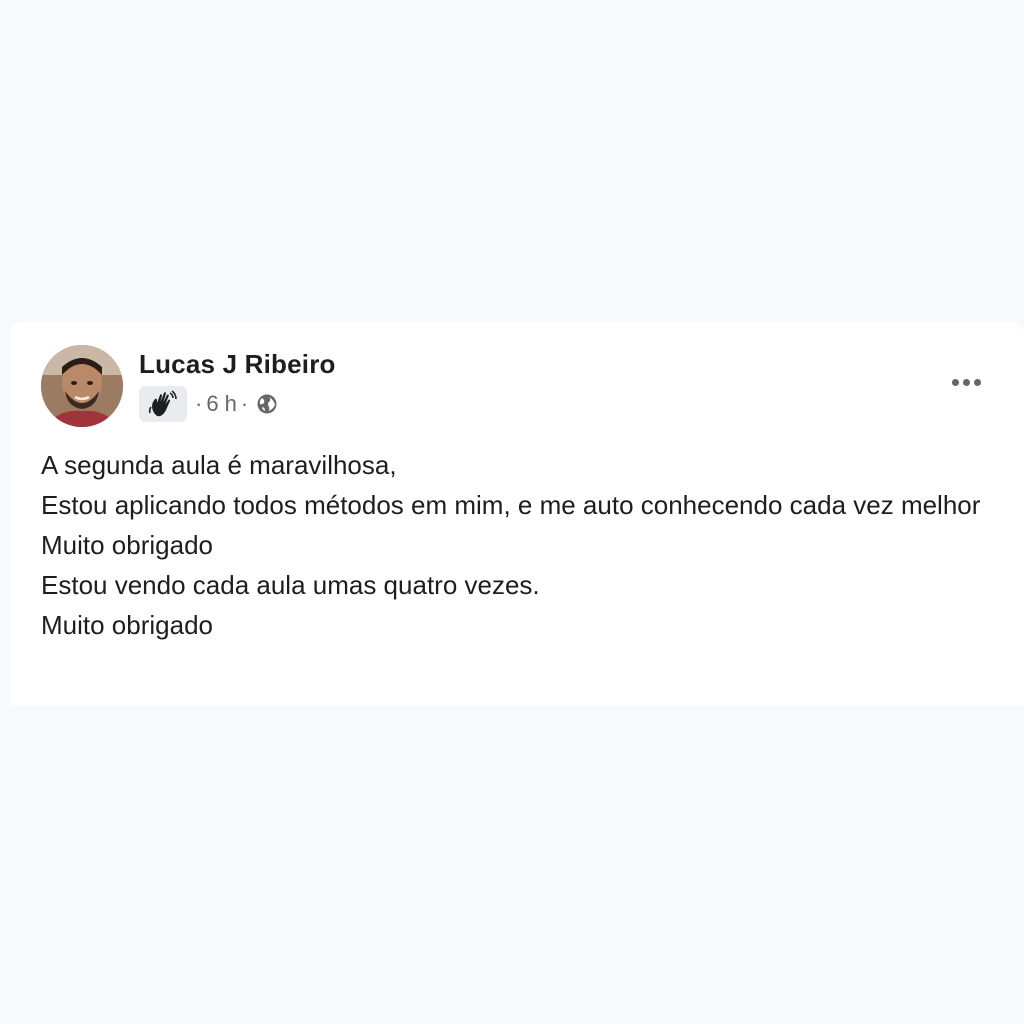  I want to click on post-meta: · 6 h ·, so click(208, 404).